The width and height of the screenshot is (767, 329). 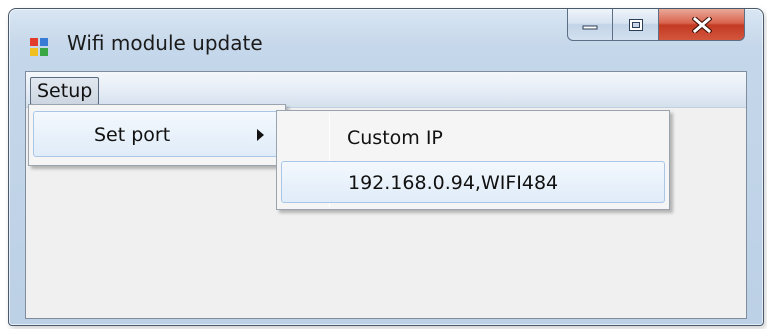 What do you see at coordinates (39, 47) in the screenshot?
I see `app-window-icon` at bounding box center [39, 47].